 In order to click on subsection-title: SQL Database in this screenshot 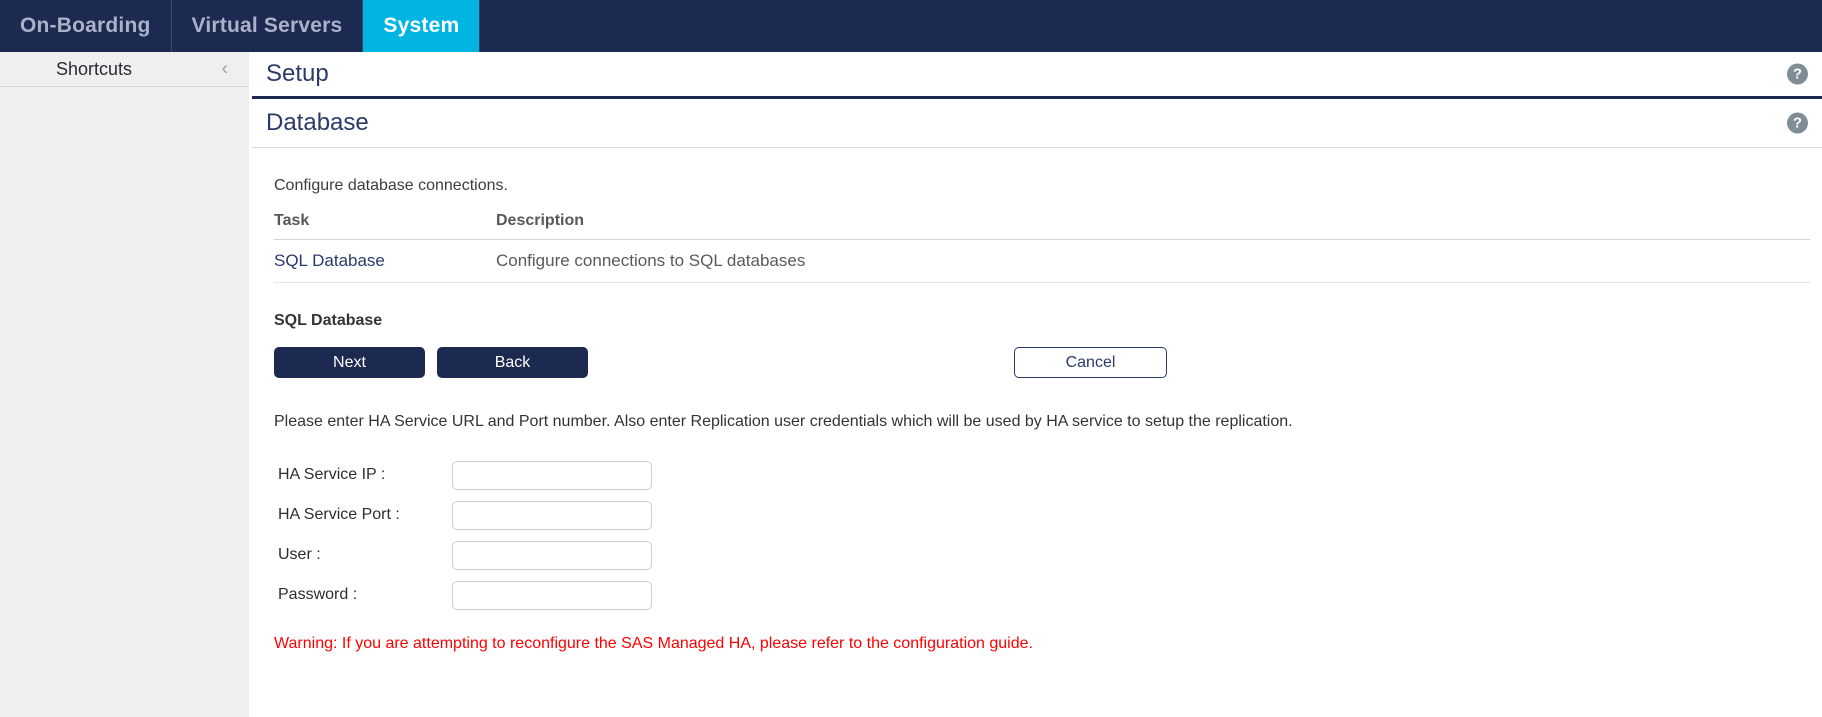, I will do `click(328, 320)`.